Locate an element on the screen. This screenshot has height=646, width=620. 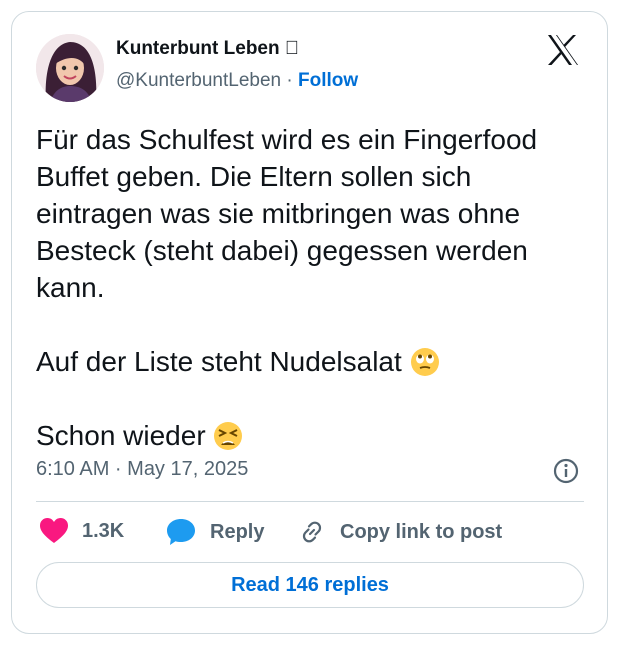
follow-button: Follow is located at coordinates (328, 80).